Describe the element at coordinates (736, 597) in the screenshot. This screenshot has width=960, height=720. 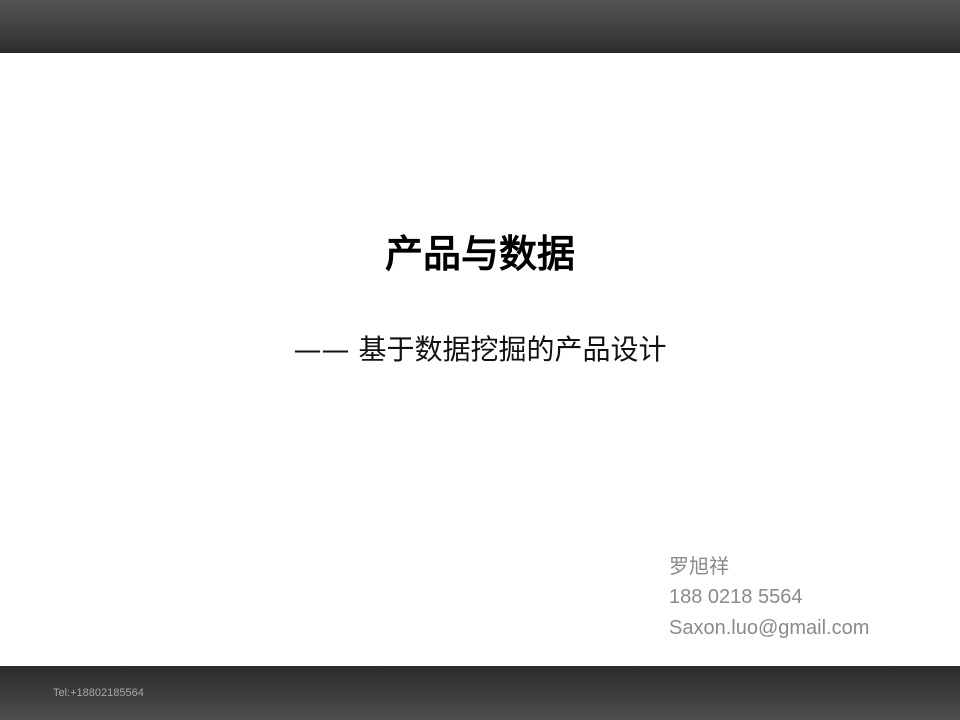
I see `author-phone: 188 0218 5564` at that location.